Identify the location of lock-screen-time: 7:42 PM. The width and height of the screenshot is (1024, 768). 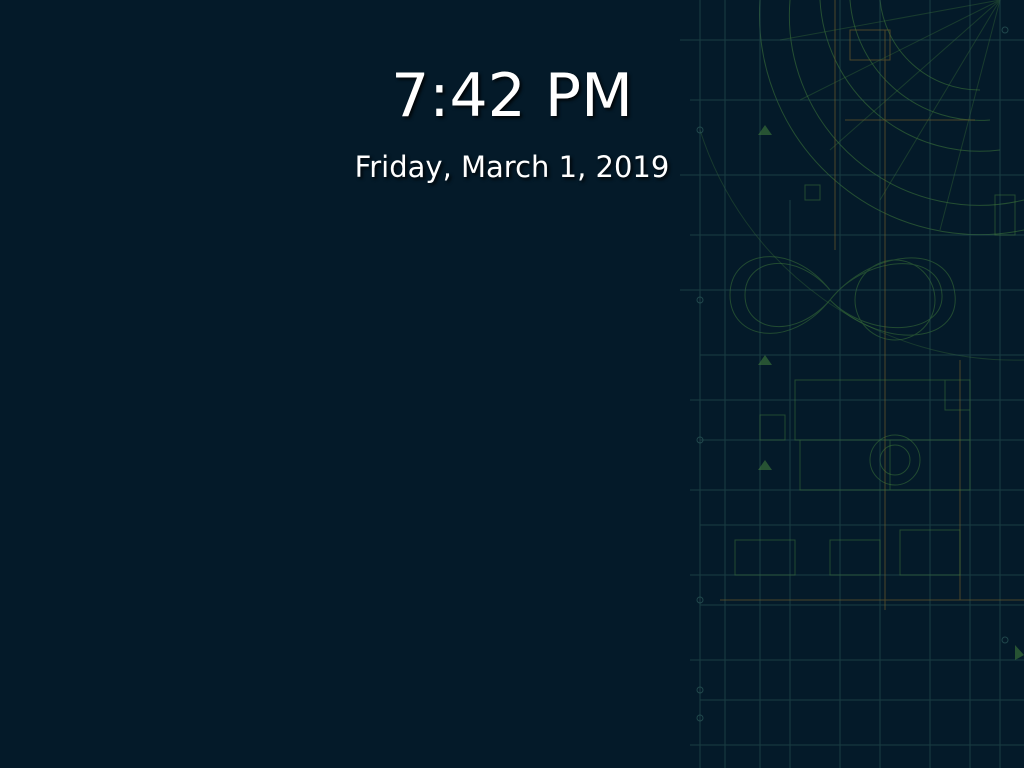
(512, 96).